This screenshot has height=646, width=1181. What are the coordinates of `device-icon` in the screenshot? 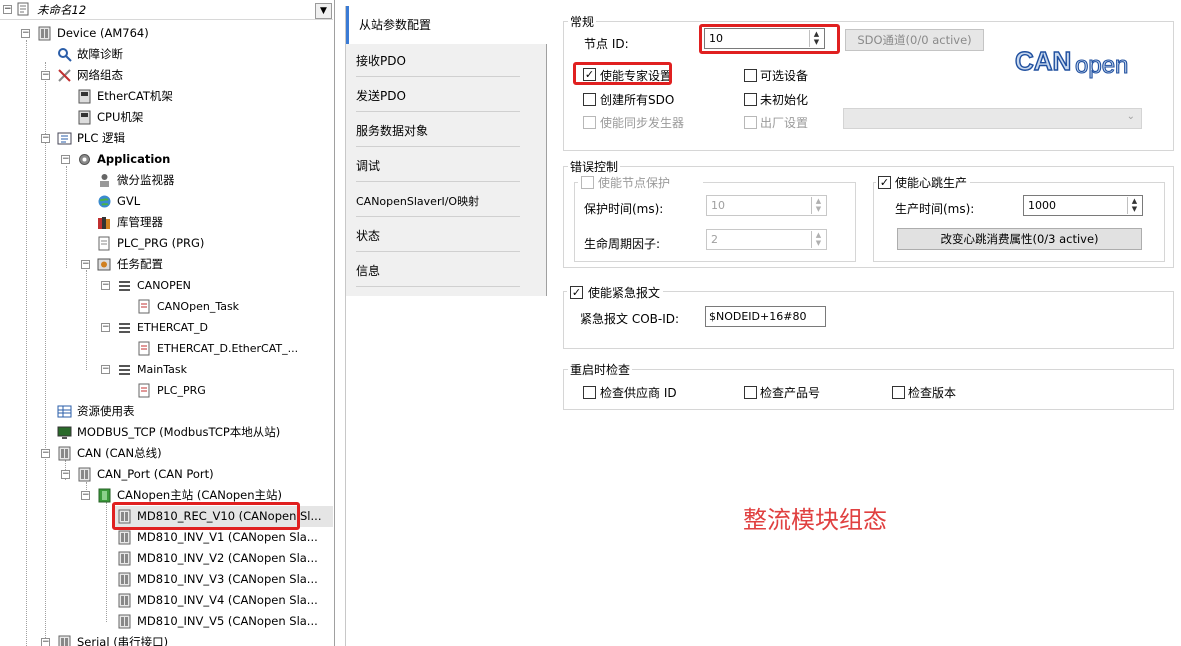 It's located at (44, 33).